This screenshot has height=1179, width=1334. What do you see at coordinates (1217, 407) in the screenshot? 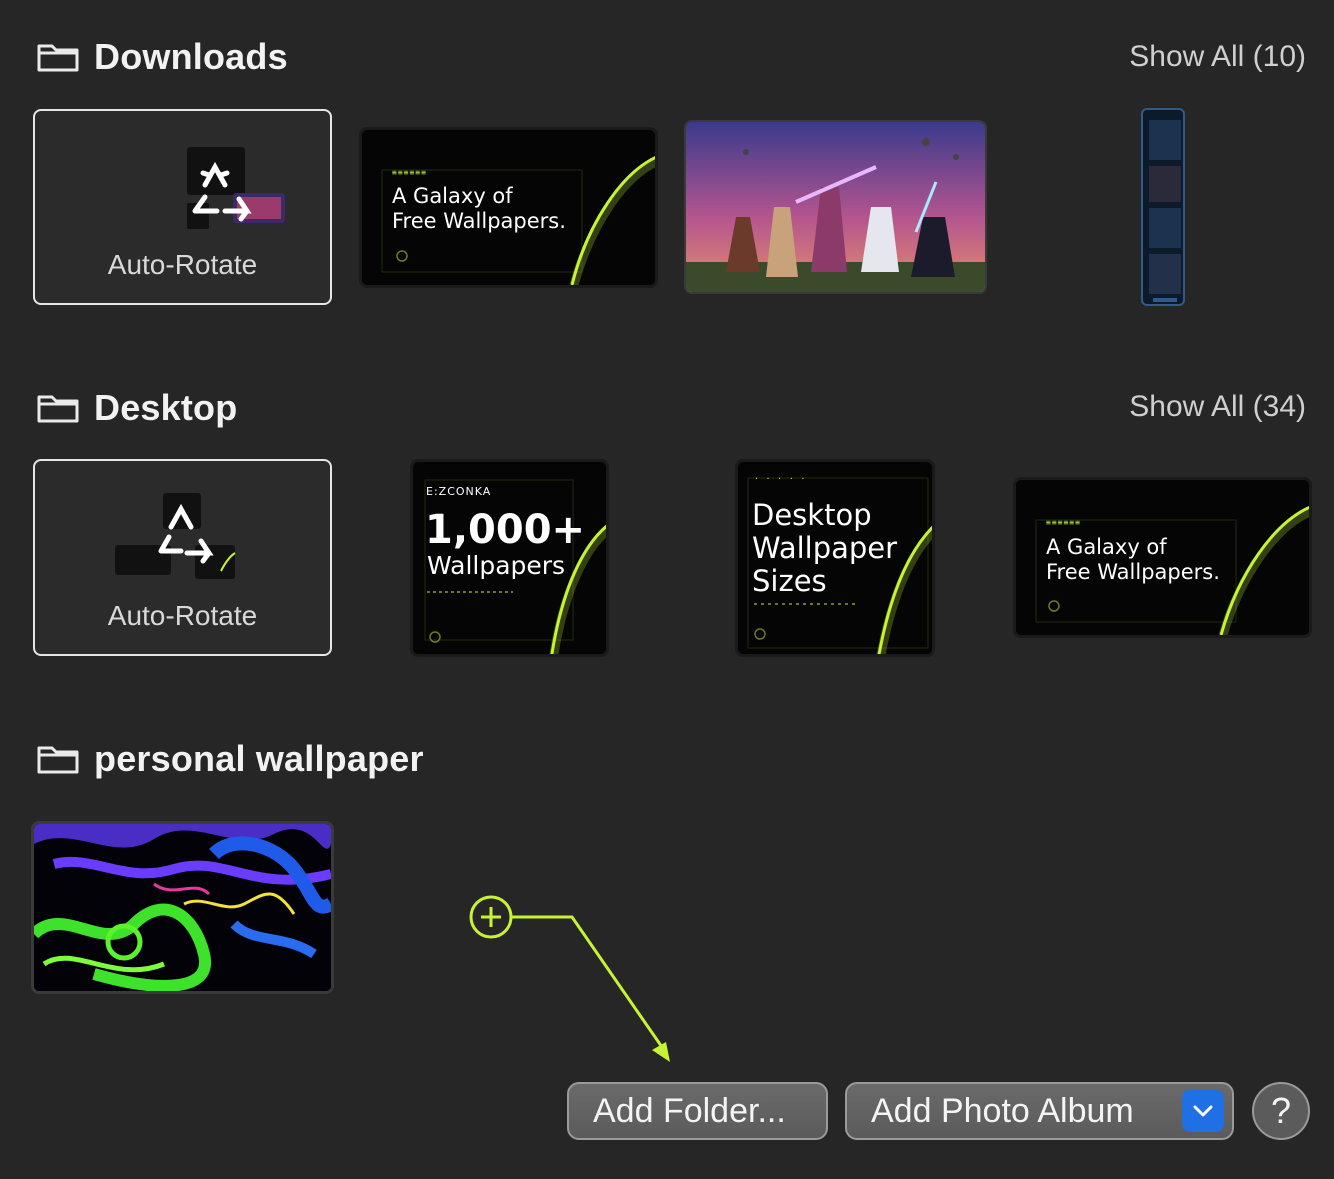
I see `show-all-desktop-link: Show All (34)` at bounding box center [1217, 407].